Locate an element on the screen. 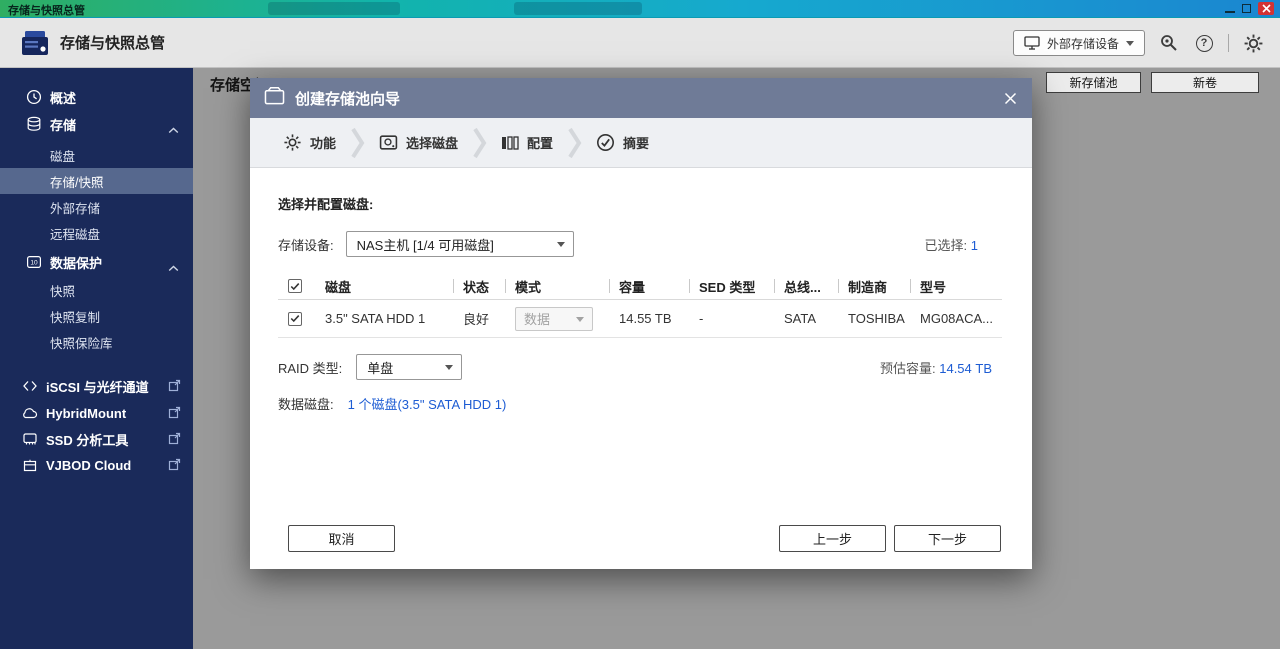  column-header-mode: 模式 is located at coordinates (557, 286).